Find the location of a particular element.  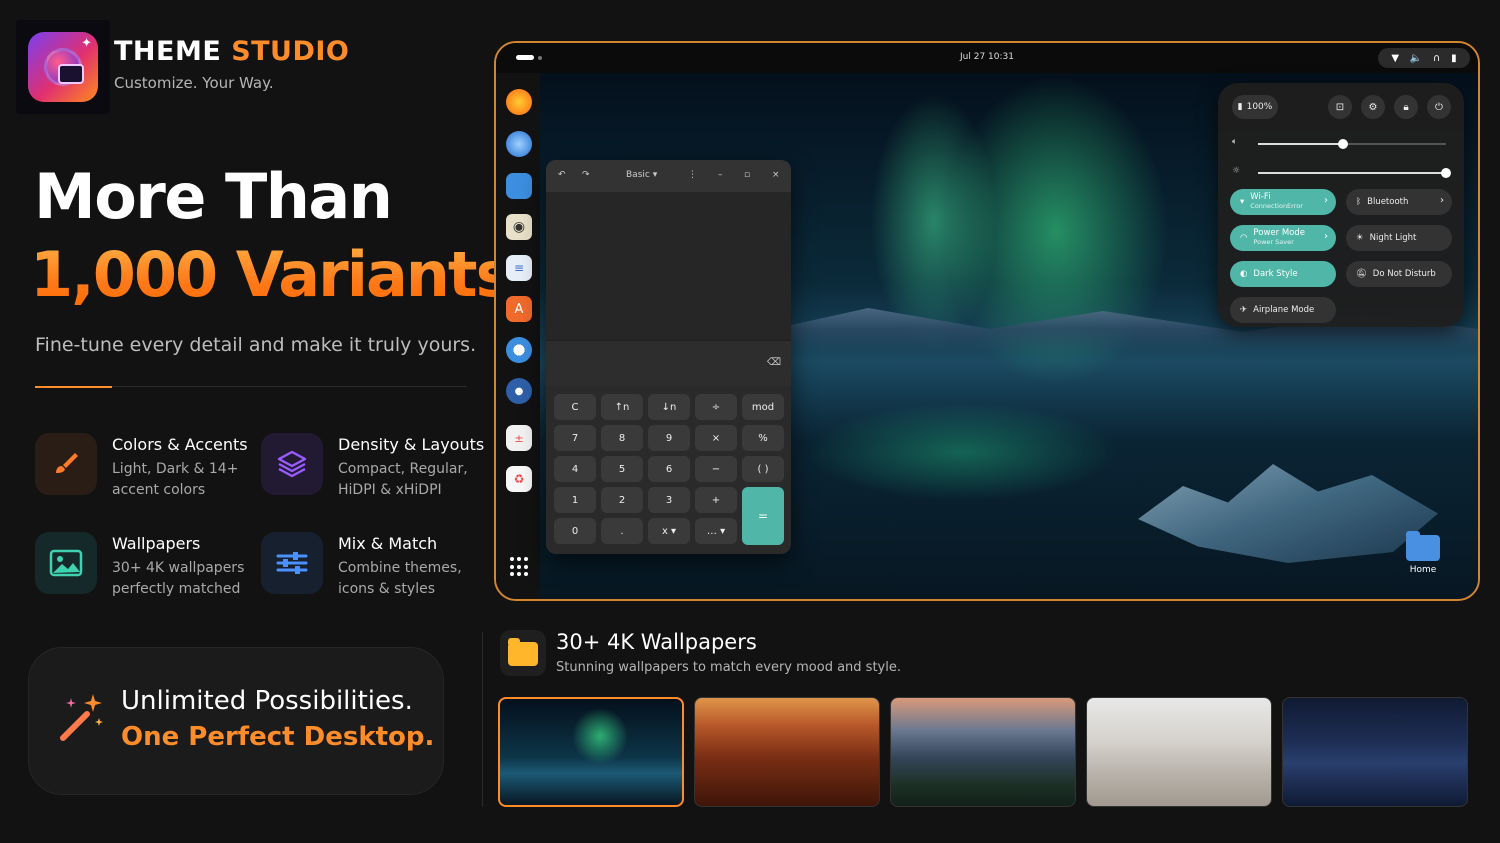

maximize-icon: ▫ is located at coordinates (747, 175).